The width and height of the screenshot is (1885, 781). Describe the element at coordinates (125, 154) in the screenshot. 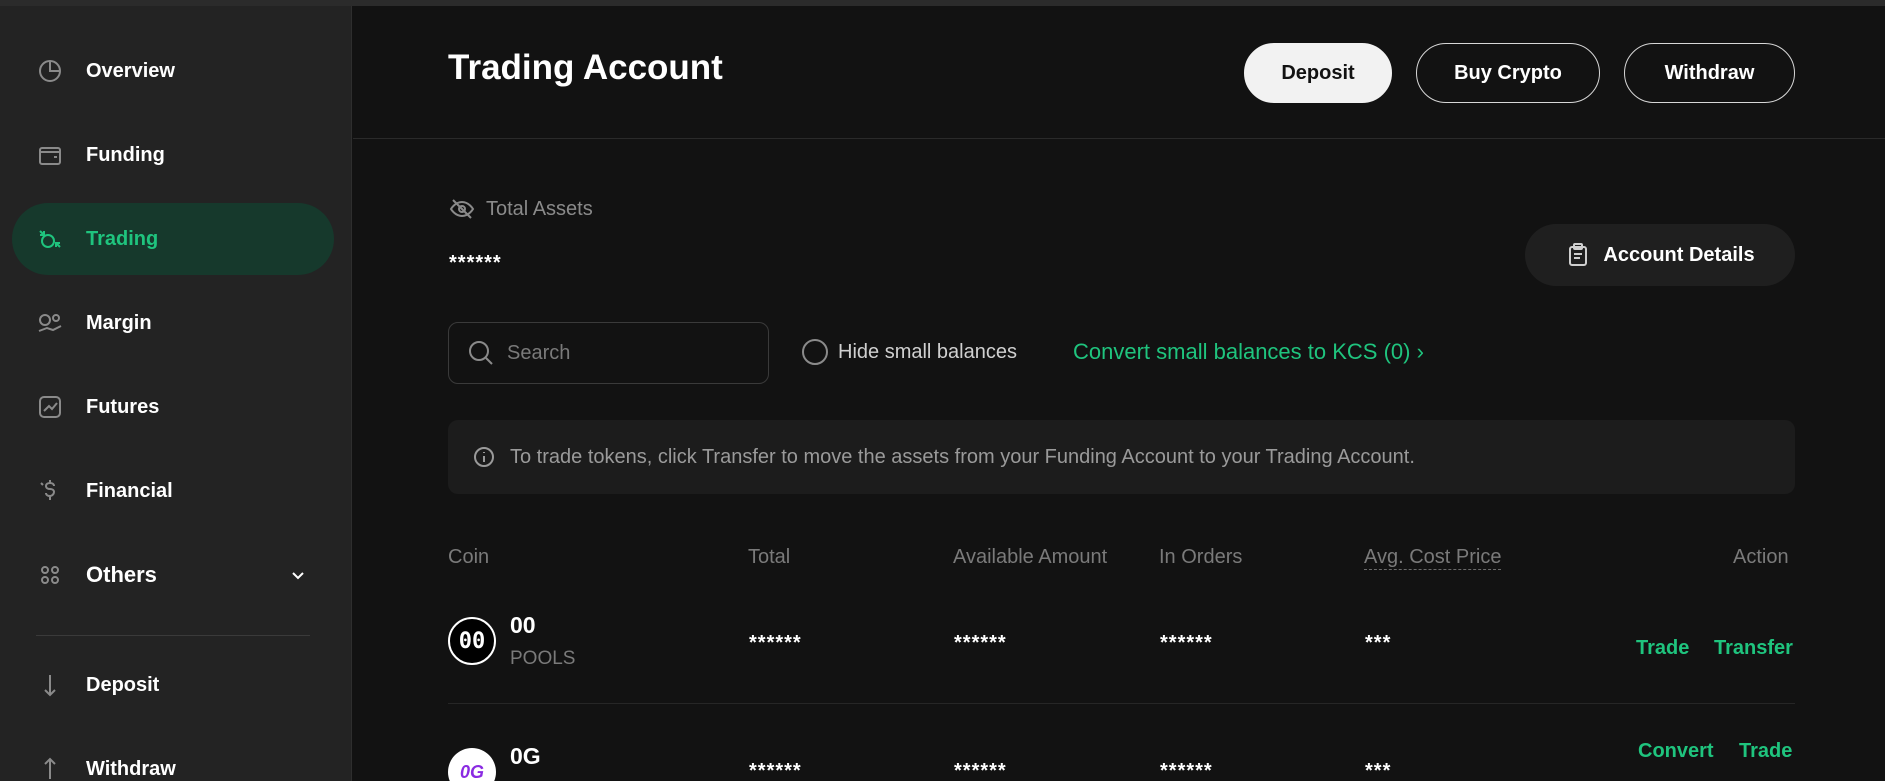

I see `sidebar-item-label: Funding` at that location.